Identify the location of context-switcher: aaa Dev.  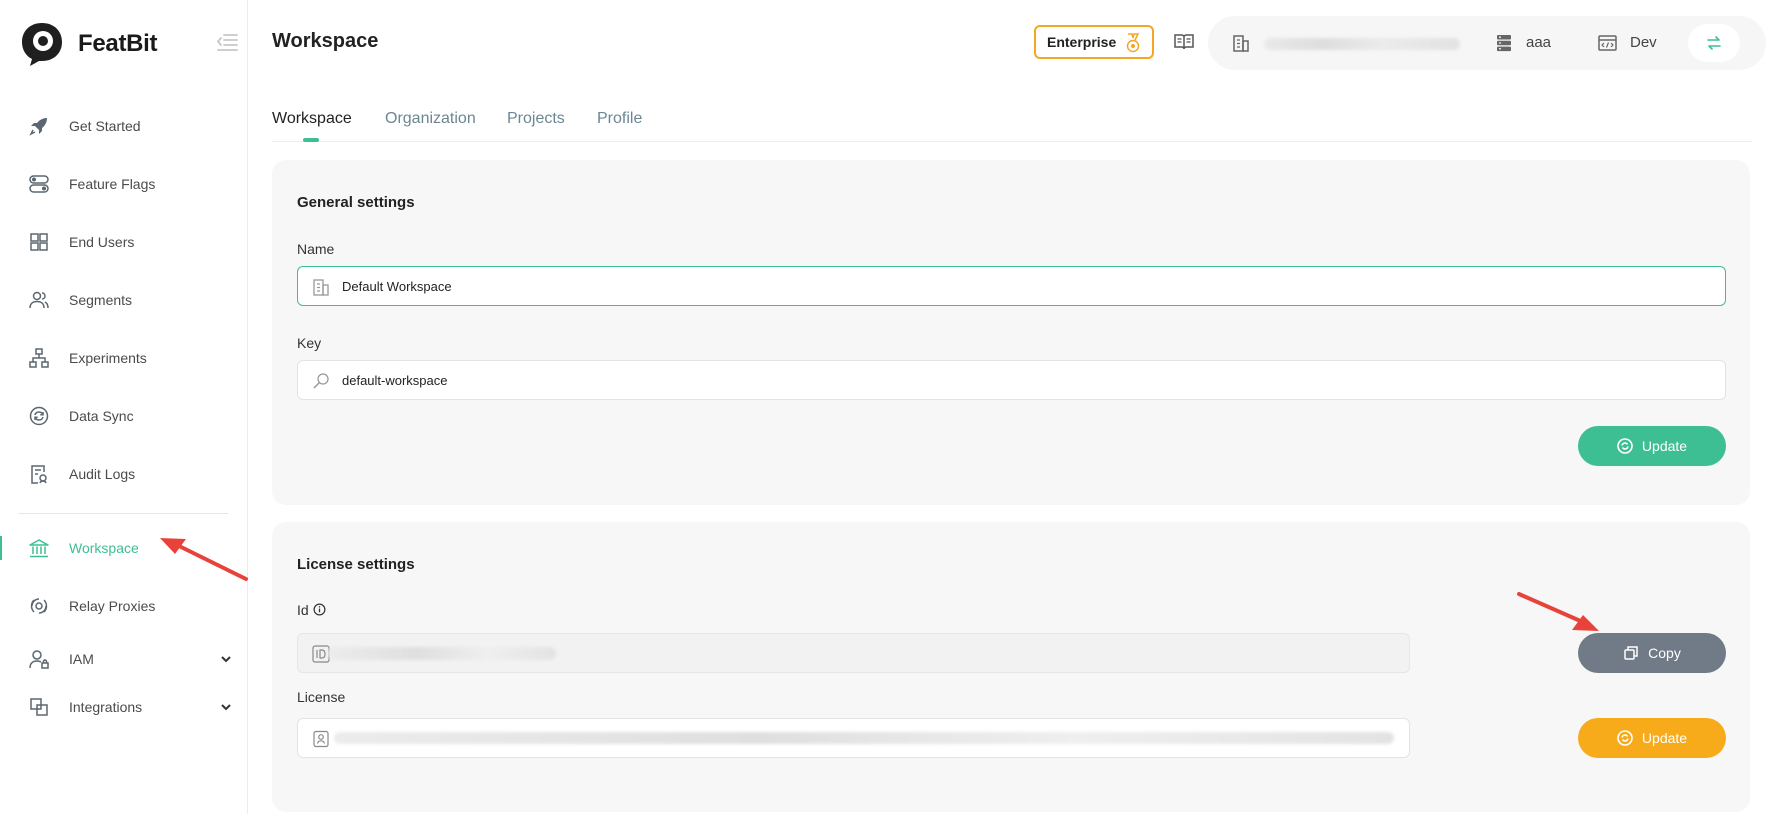
(1487, 43).